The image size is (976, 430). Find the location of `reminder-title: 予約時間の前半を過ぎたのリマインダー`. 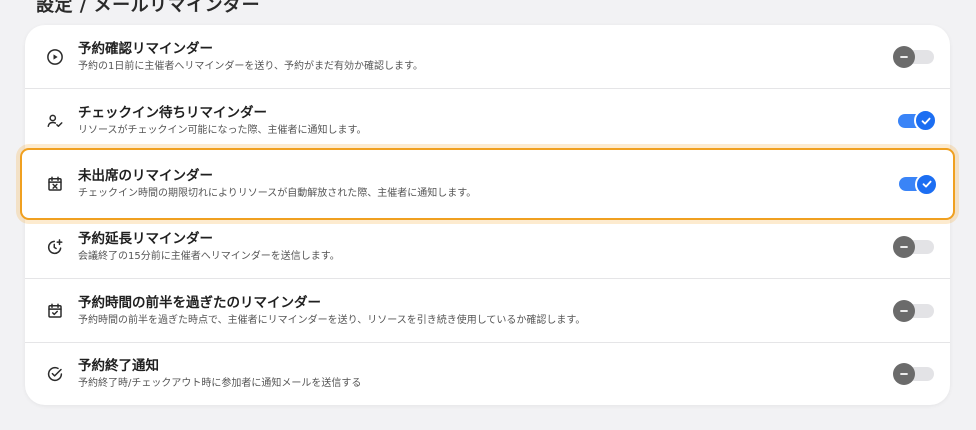

reminder-title: 予約時間の前半を過ぎたのリマインダー is located at coordinates (199, 302).